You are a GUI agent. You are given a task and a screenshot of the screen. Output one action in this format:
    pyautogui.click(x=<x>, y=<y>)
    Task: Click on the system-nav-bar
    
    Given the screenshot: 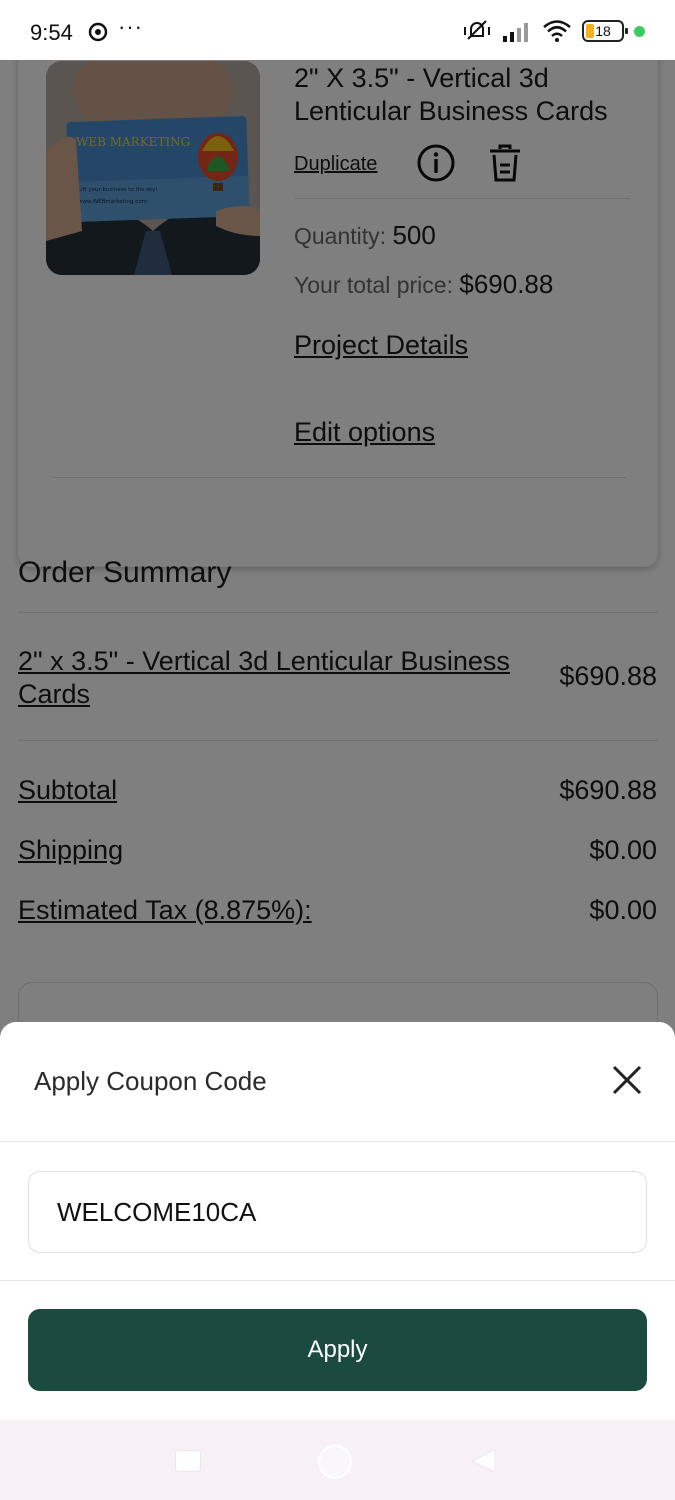 What is the action you would take?
    pyautogui.click(x=337, y=1460)
    